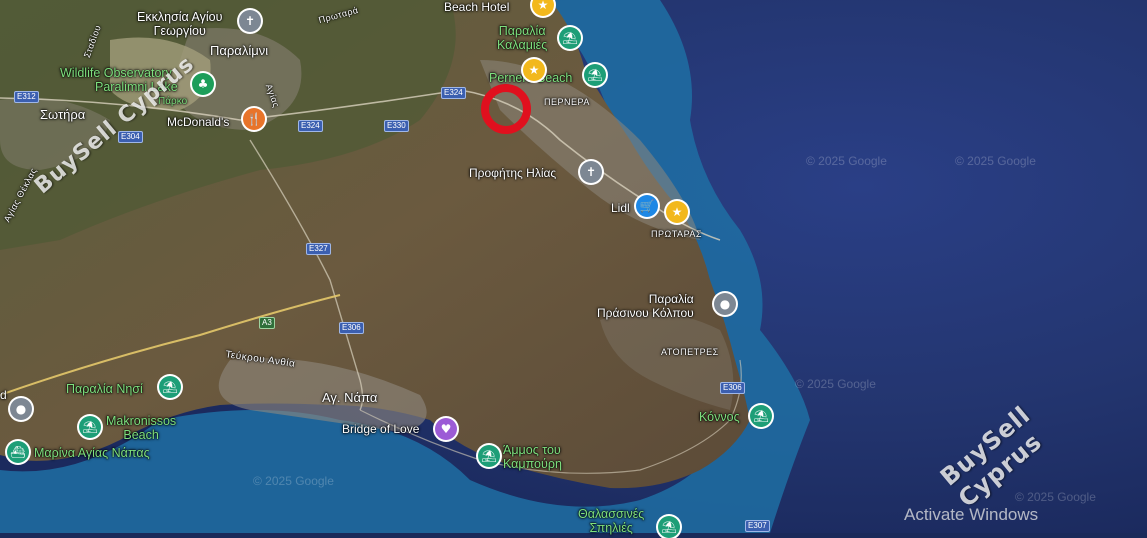 This screenshot has height=538, width=1147. I want to click on label-atopetres: ΑΤΟΠΕΤΡΕΣ, so click(690, 352).